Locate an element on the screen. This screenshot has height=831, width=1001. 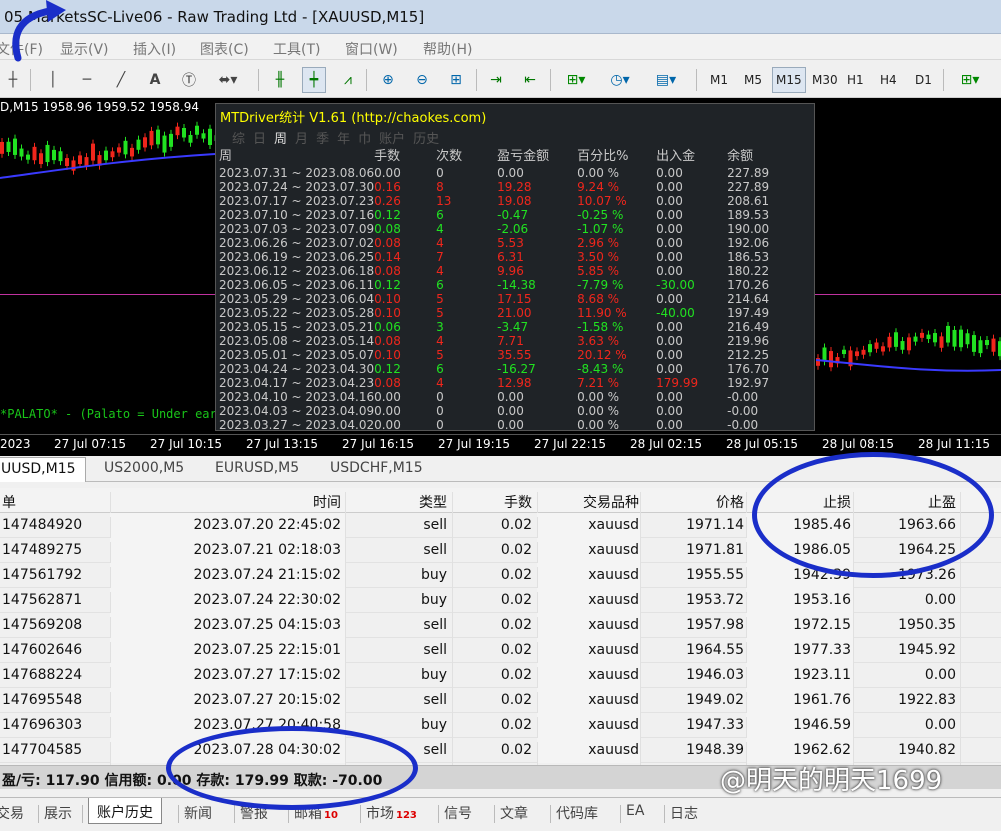
terminal-tab: 警报 is located at coordinates (254, 813).